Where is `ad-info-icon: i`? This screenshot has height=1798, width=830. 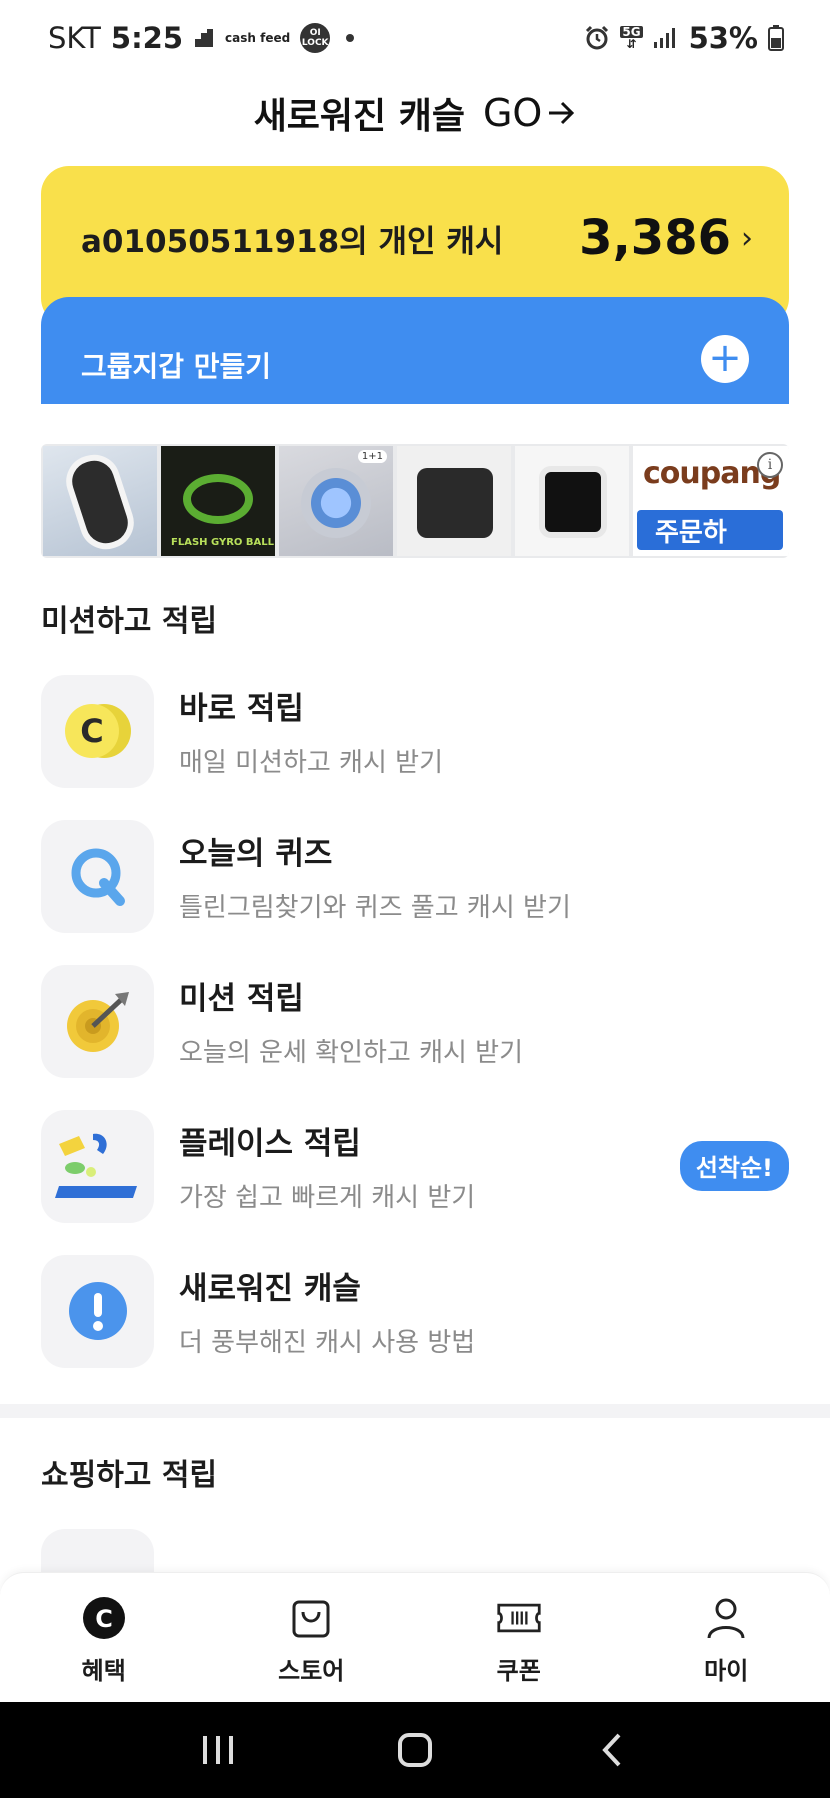
ad-info-icon: i is located at coordinates (770, 465).